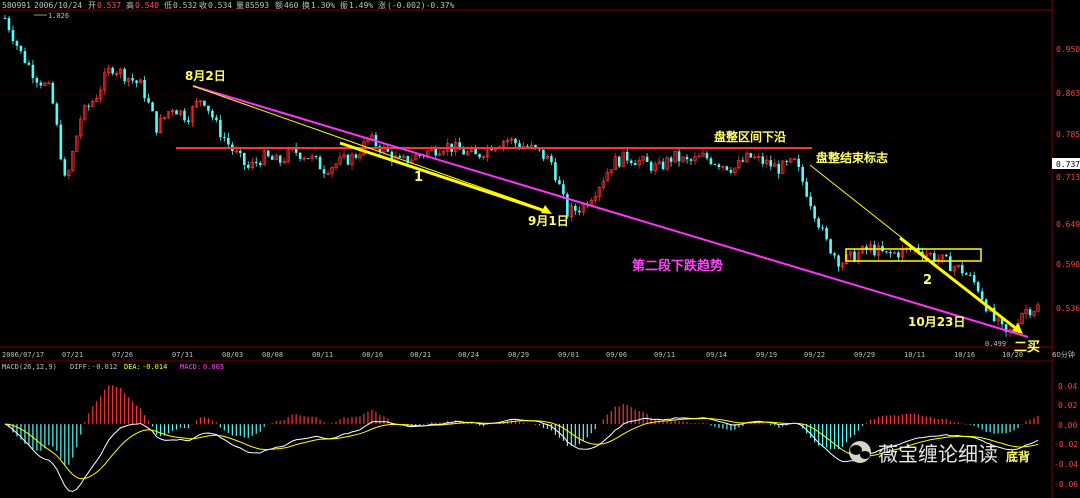 Image resolution: width=1080 pixels, height=498 pixels. What do you see at coordinates (1066, 464) in the screenshot?
I see `macd-tick: -0.04` at bounding box center [1066, 464].